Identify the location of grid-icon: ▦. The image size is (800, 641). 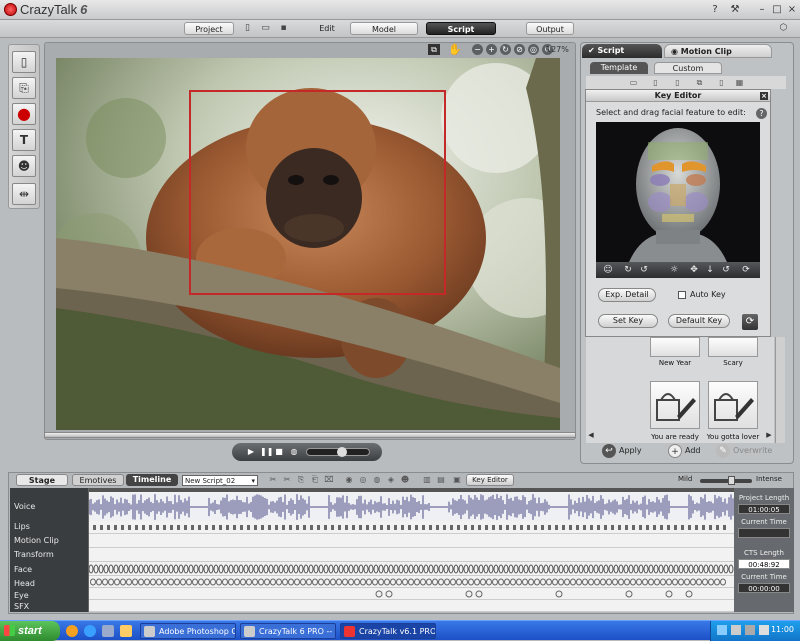
(739, 82).